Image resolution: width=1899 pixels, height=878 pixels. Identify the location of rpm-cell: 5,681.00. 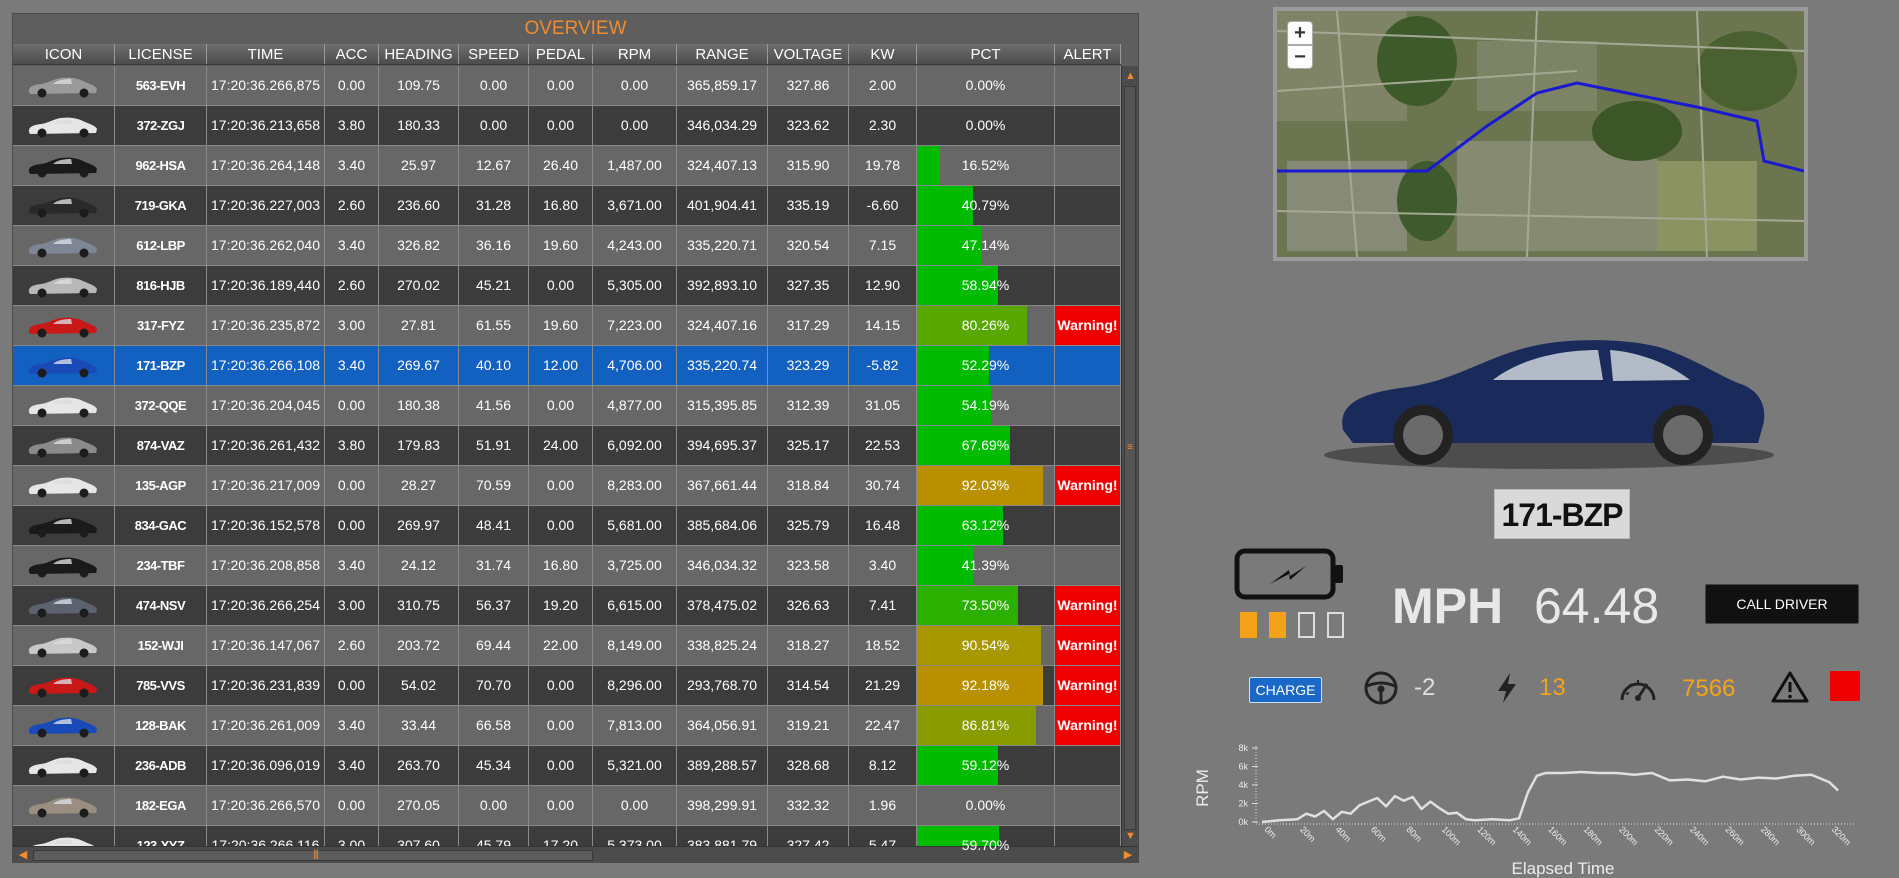
(635, 525).